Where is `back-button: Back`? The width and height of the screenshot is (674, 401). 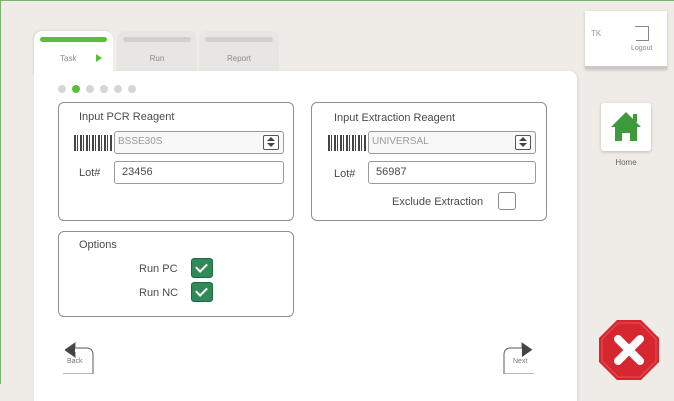 back-button: Back is located at coordinates (78, 357).